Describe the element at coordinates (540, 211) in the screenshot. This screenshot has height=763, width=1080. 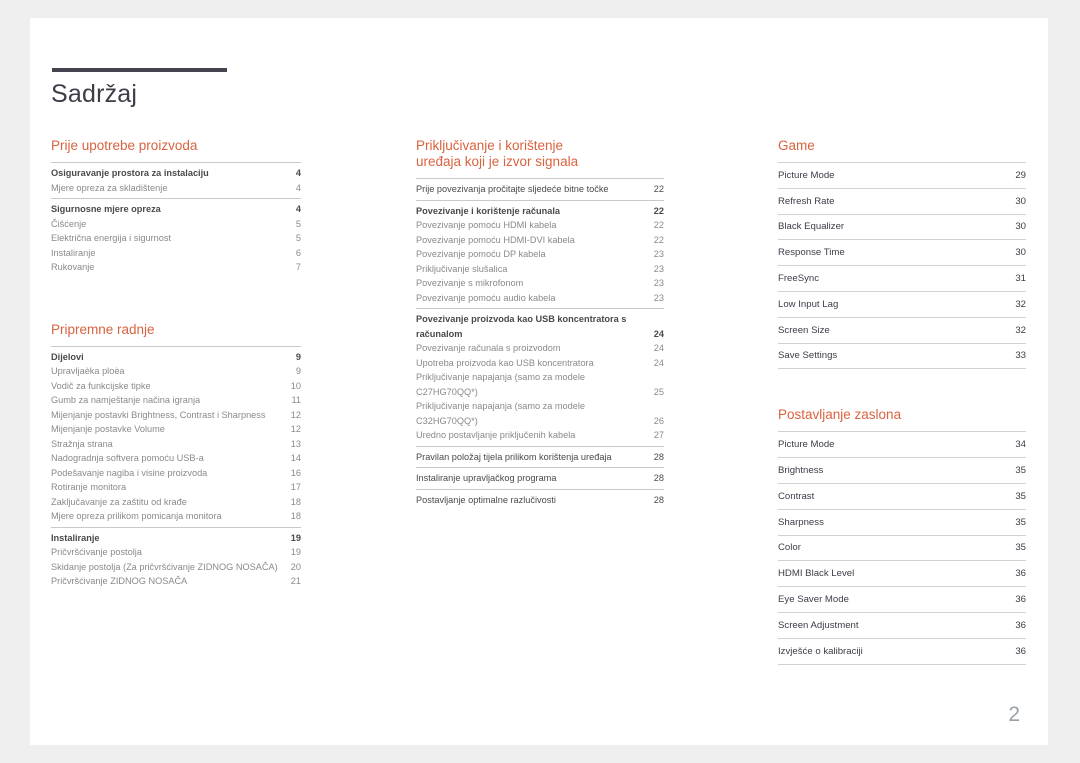
I see `toc-entry: Povezivanje i korištenje računala 22` at that location.